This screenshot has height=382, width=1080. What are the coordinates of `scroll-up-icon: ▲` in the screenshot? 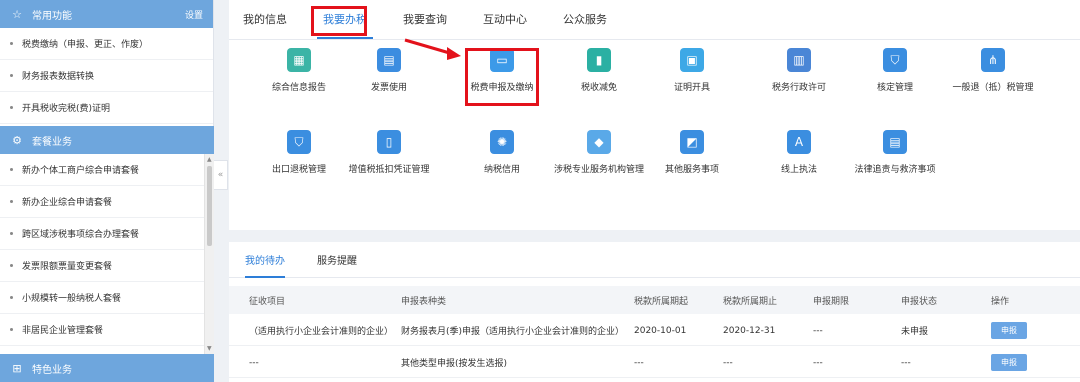 It's located at (209, 159).